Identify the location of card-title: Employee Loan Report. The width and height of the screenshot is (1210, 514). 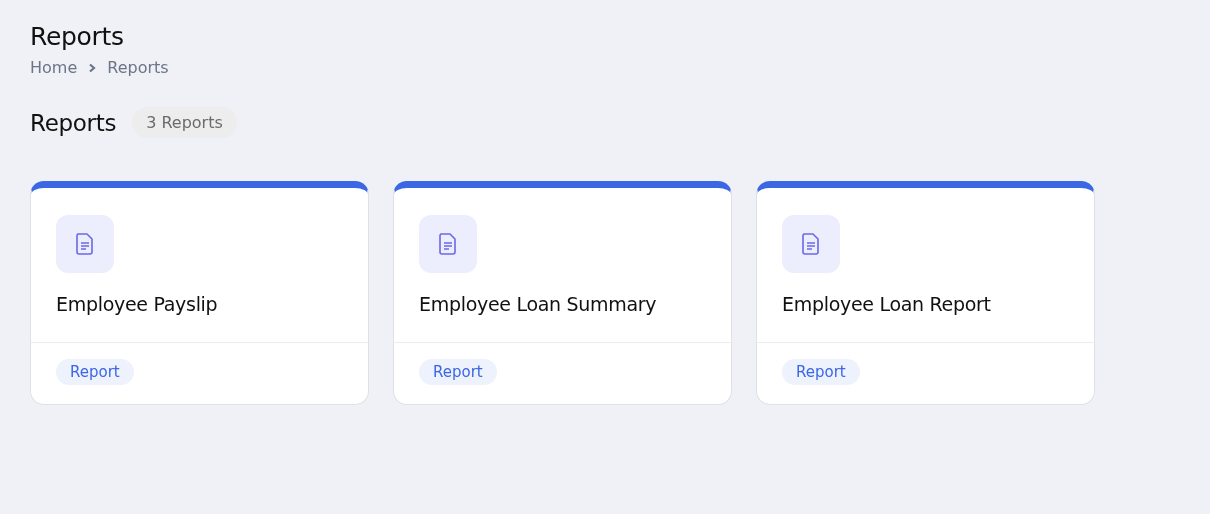
(887, 304).